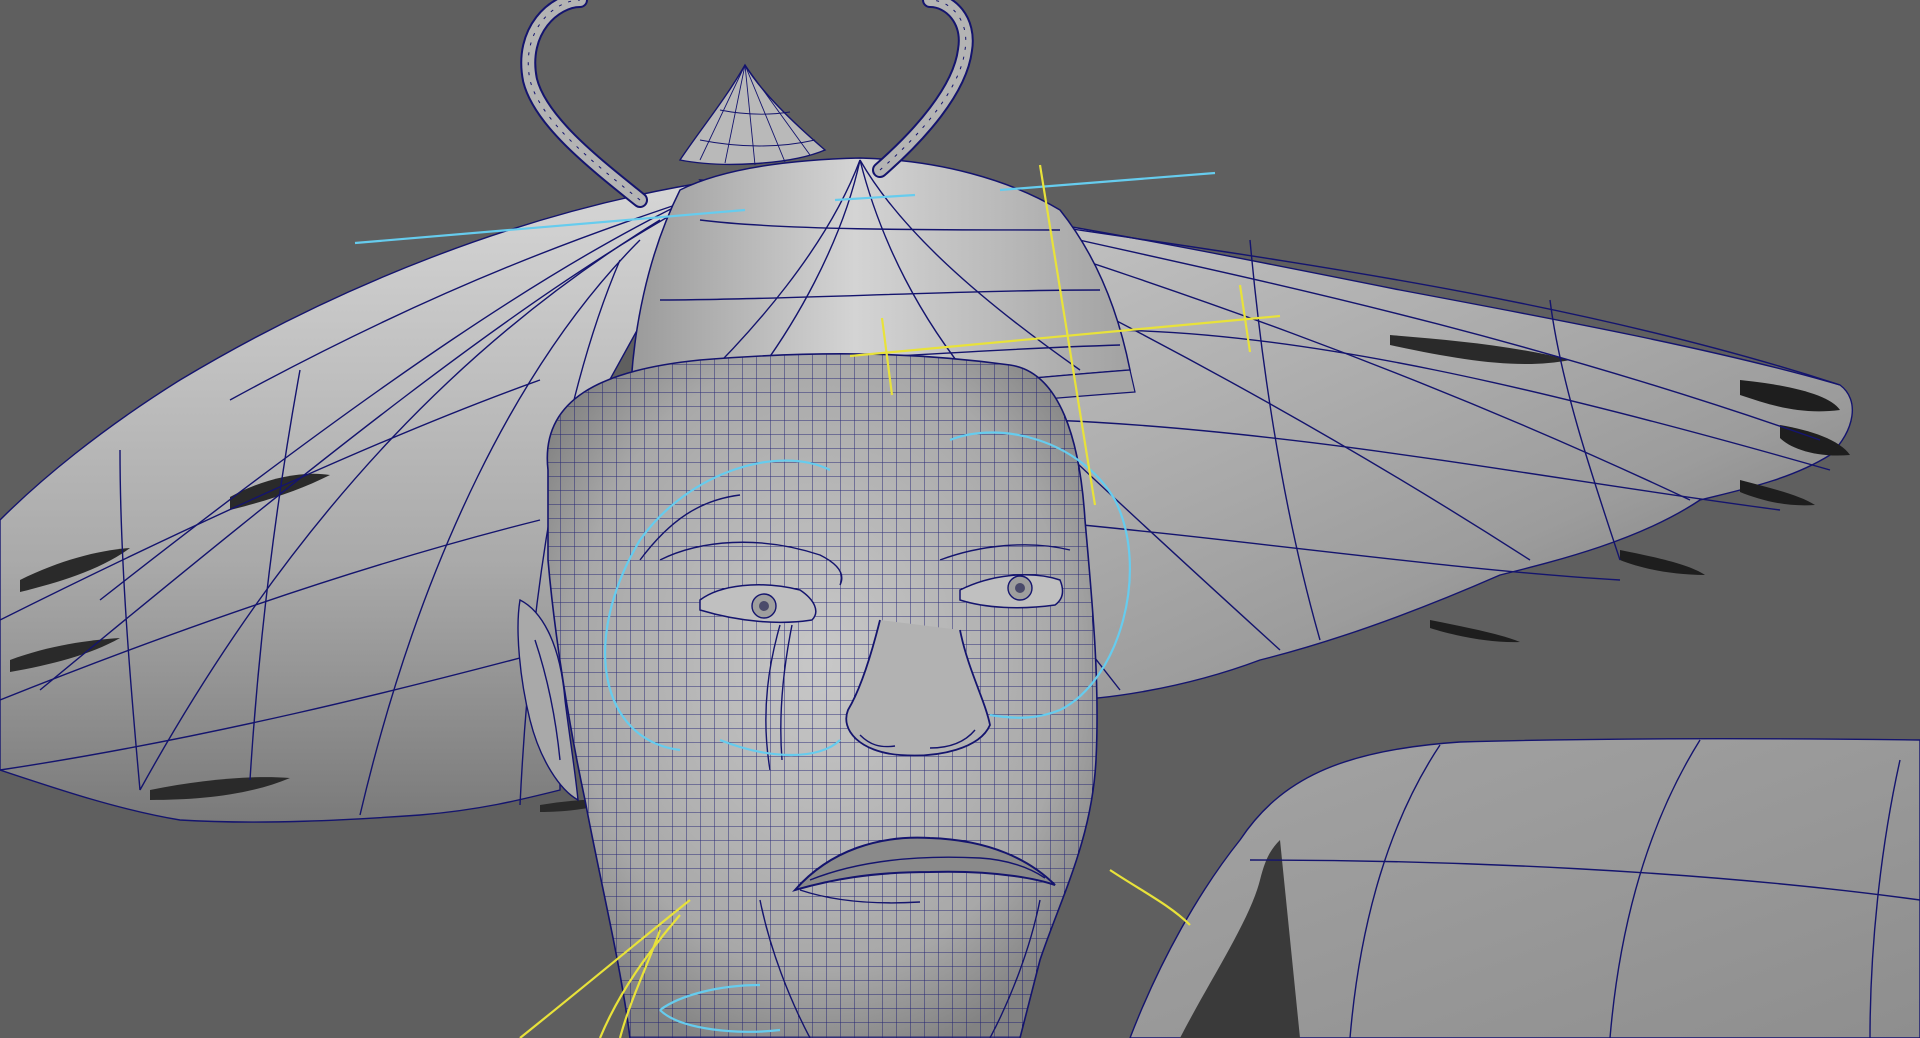 The image size is (1920, 1038). What do you see at coordinates (752, 114) in the screenshot?
I see `hat-finial` at bounding box center [752, 114].